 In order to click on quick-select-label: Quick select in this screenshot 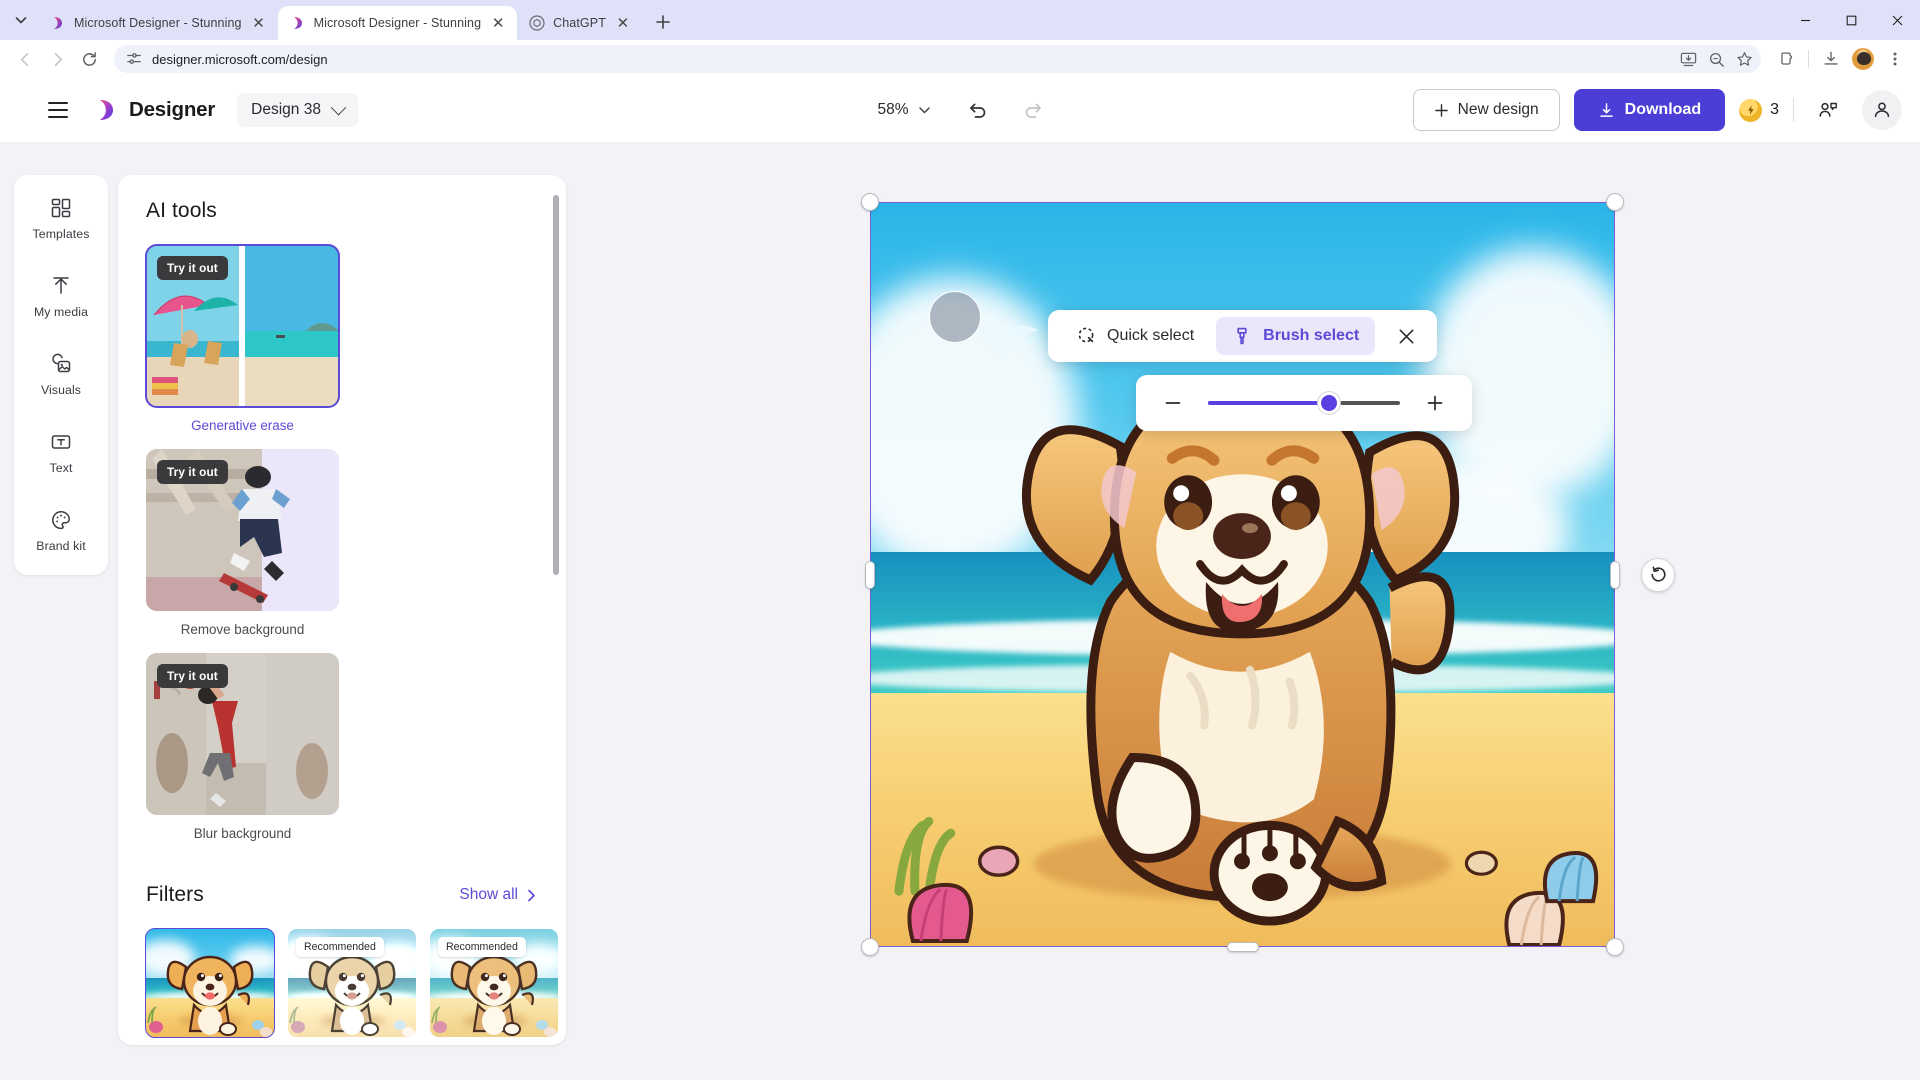, I will do `click(1151, 335)`.